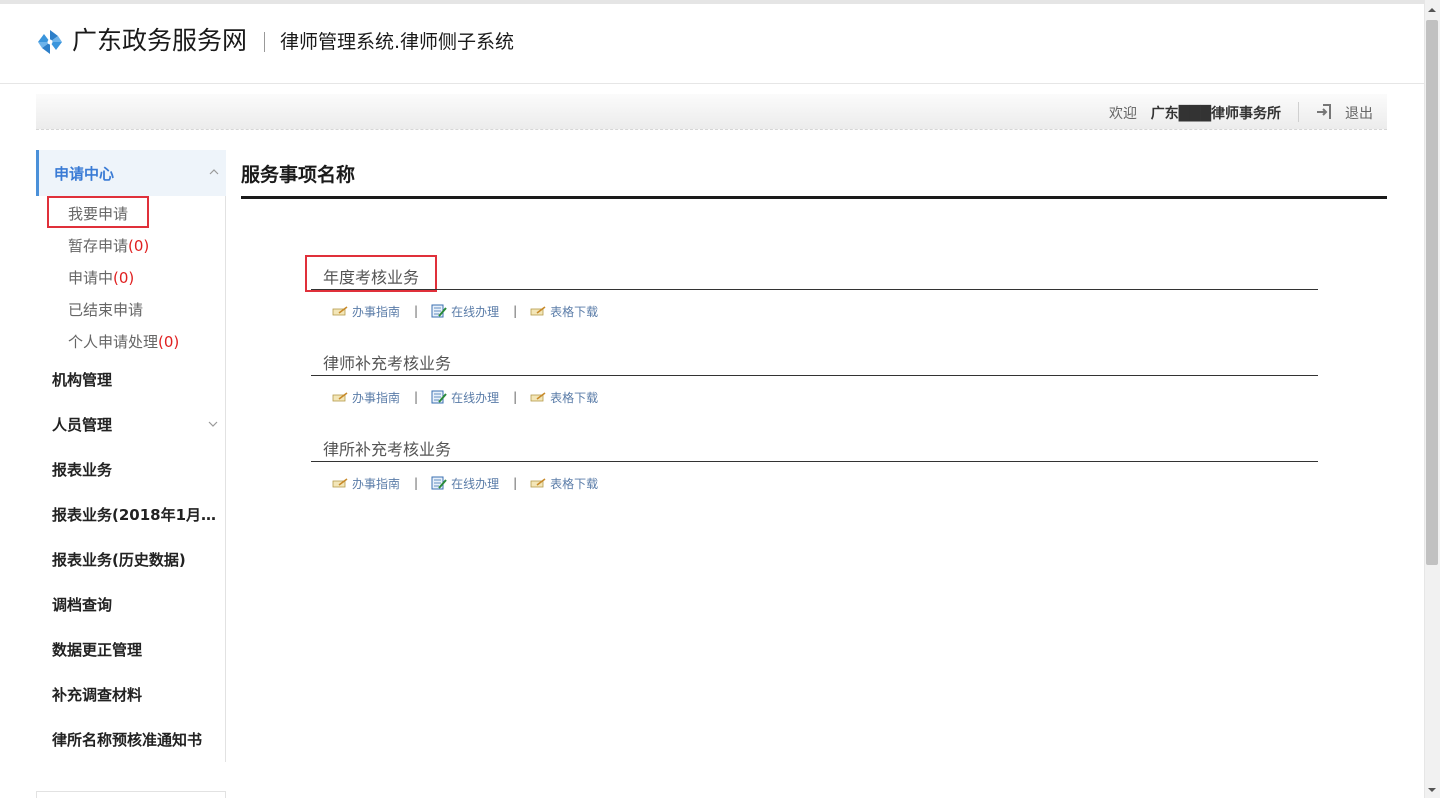 This screenshot has width=1440, height=798. Describe the element at coordinates (105, 309) in the screenshot. I see `sidebar-sub-item-finished: 已结束申请` at that location.